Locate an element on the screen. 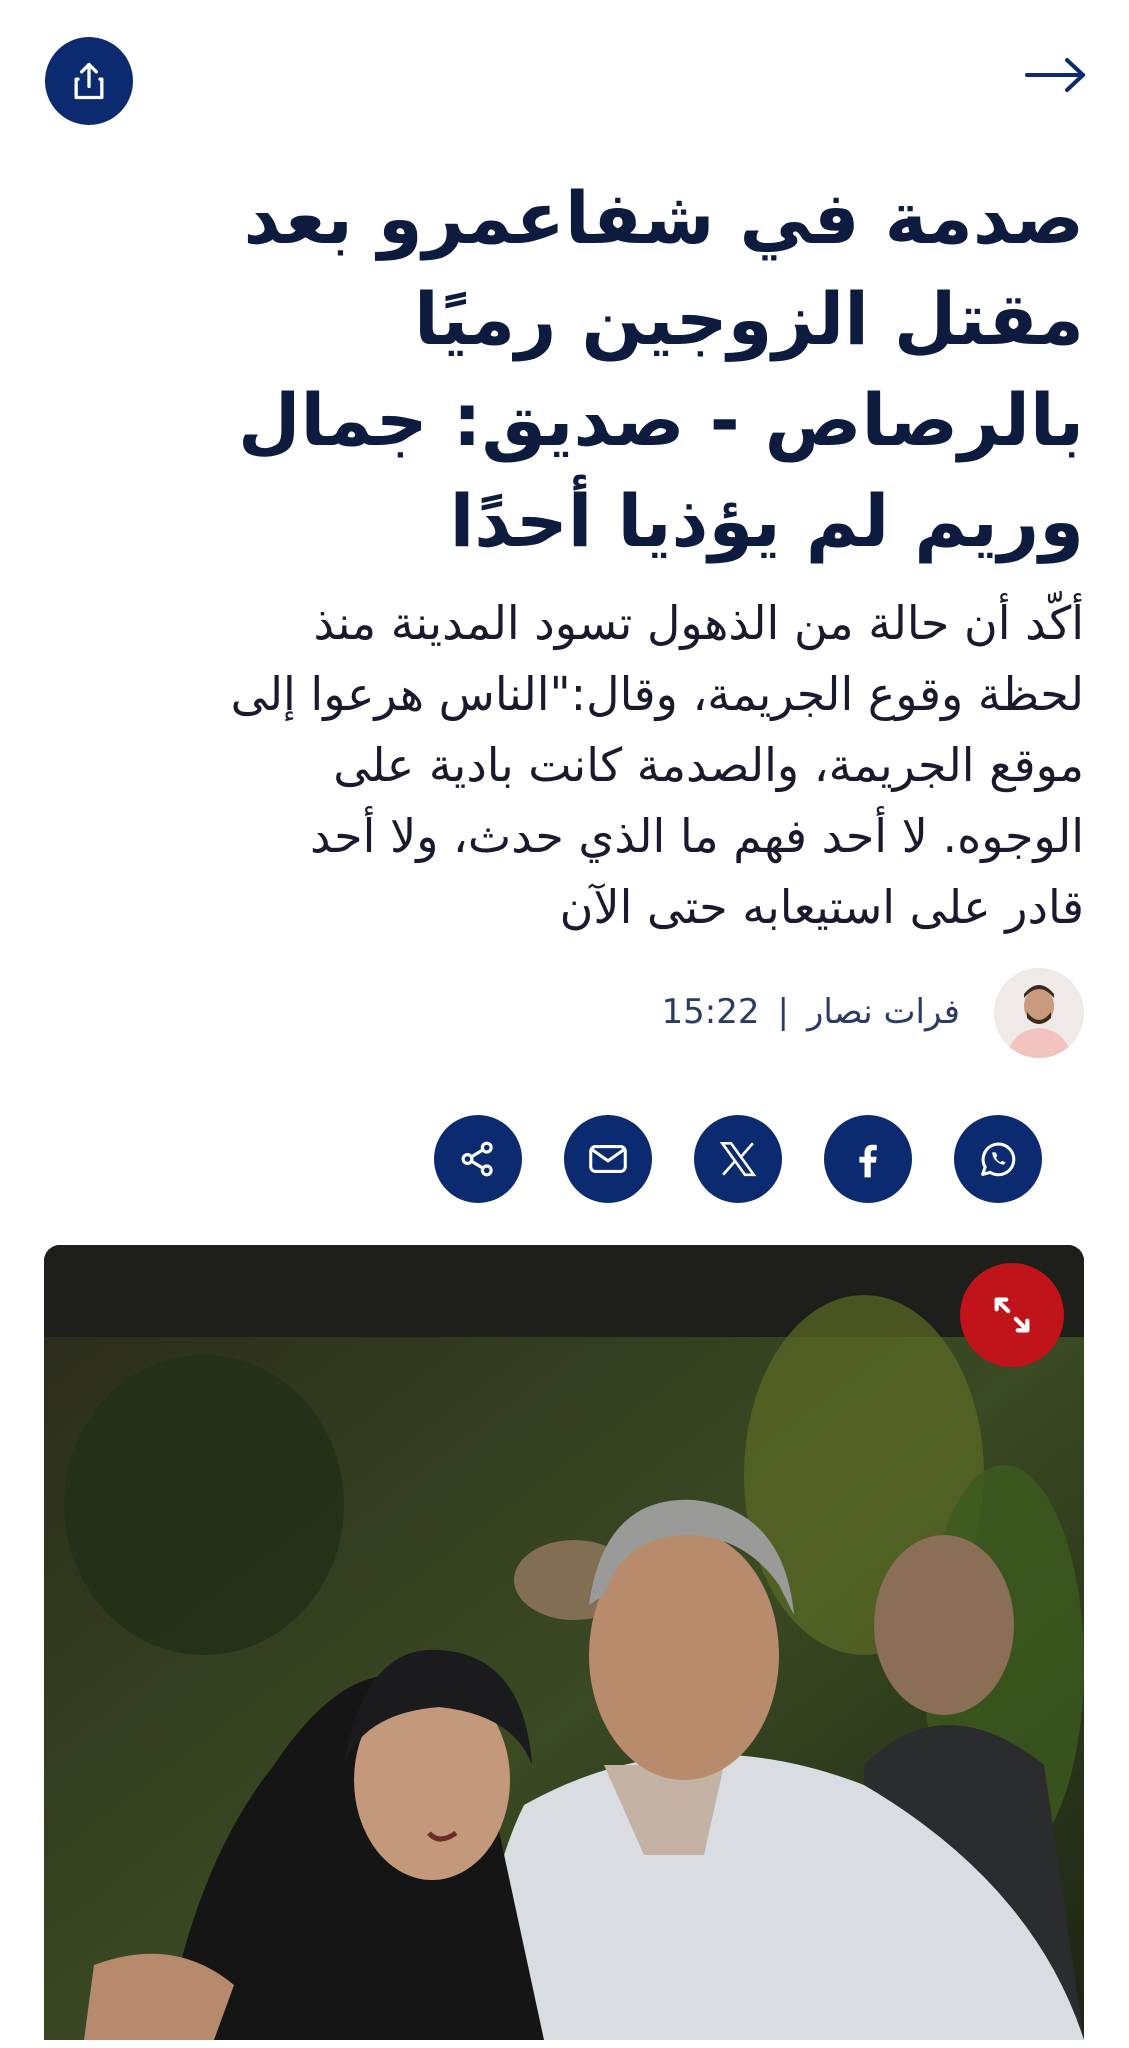 This screenshot has width=1129, height=2048. share-upload-icon is located at coordinates (89, 81).